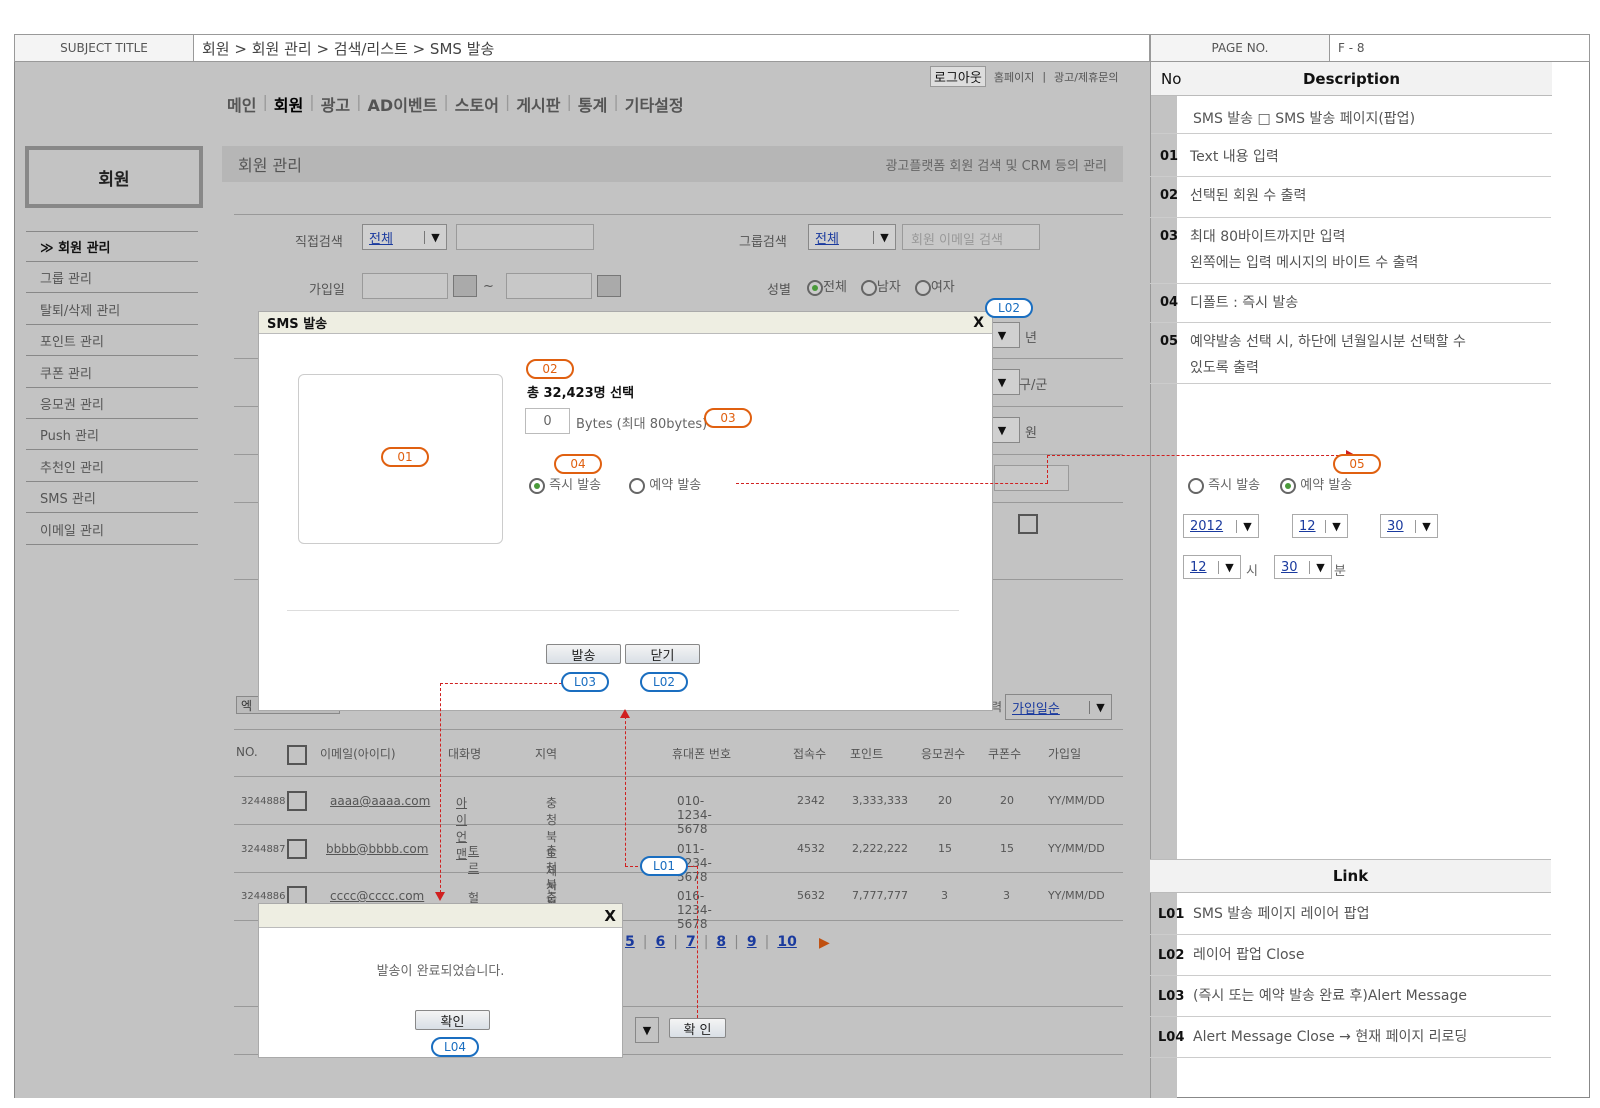 The width and height of the screenshot is (1600, 1108). What do you see at coordinates (811, 800) in the screenshot?
I see `row-visits: 2342` at bounding box center [811, 800].